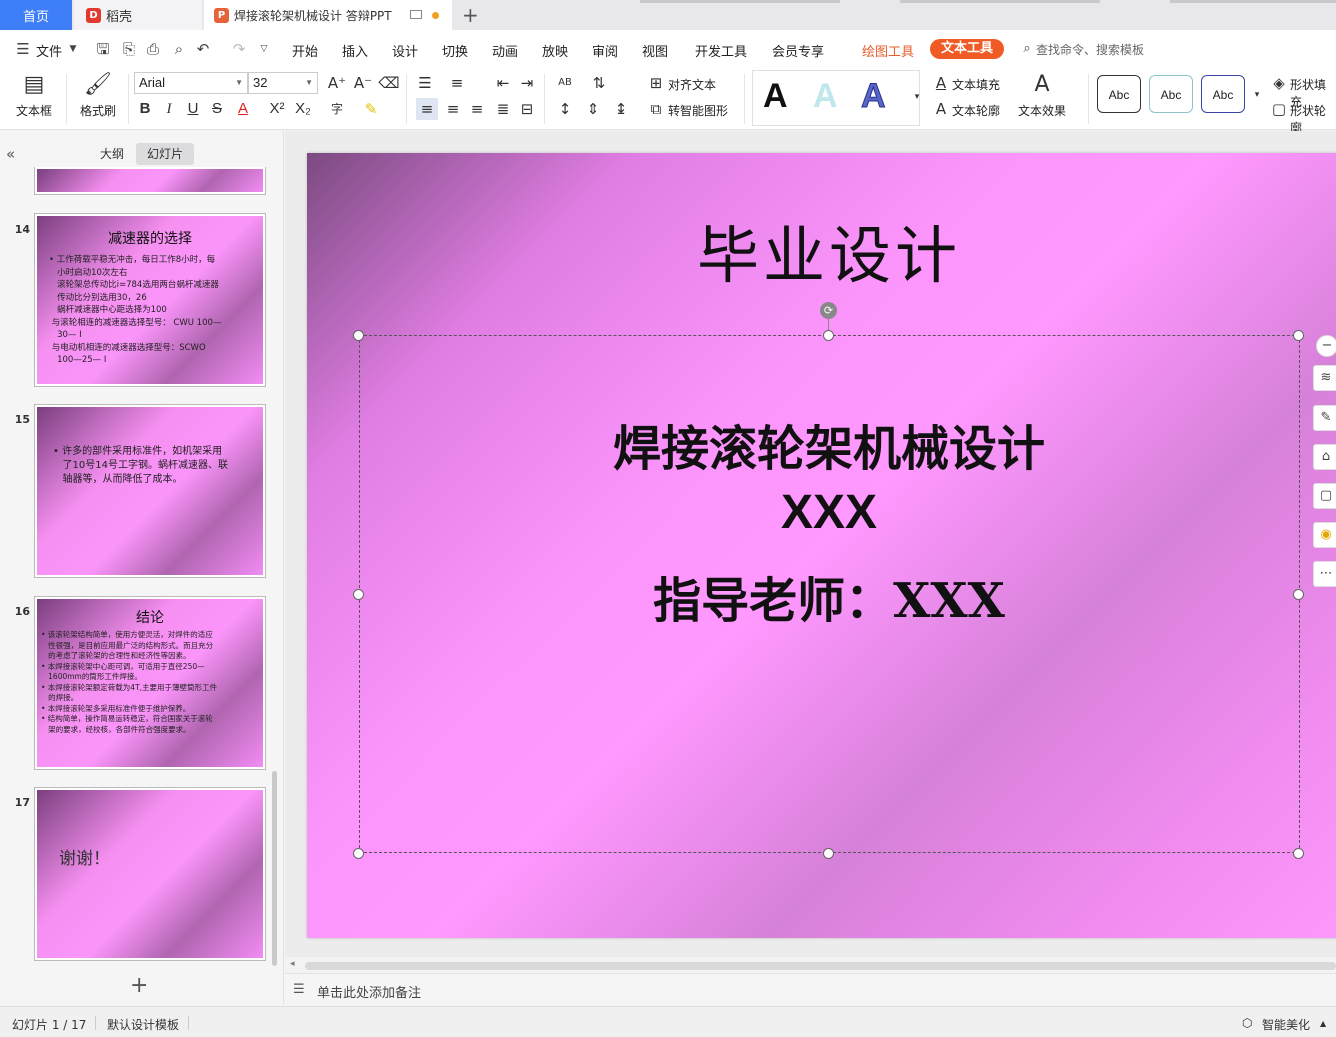 This screenshot has width=1336, height=1037. Describe the element at coordinates (179, 49) in the screenshot. I see `print-preview-icon: ⌕` at that location.